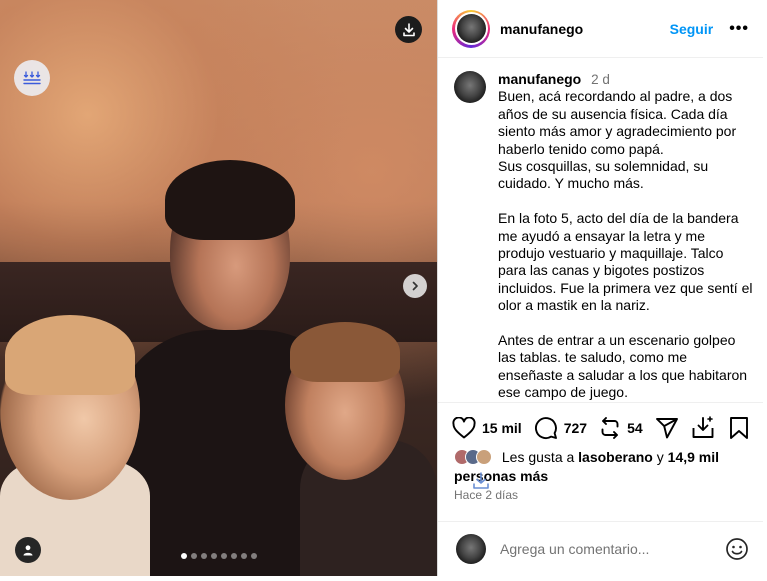 This screenshot has width=767, height=581. I want to click on caption-line: siento más amor y agradecimiento por, so click(617, 131).